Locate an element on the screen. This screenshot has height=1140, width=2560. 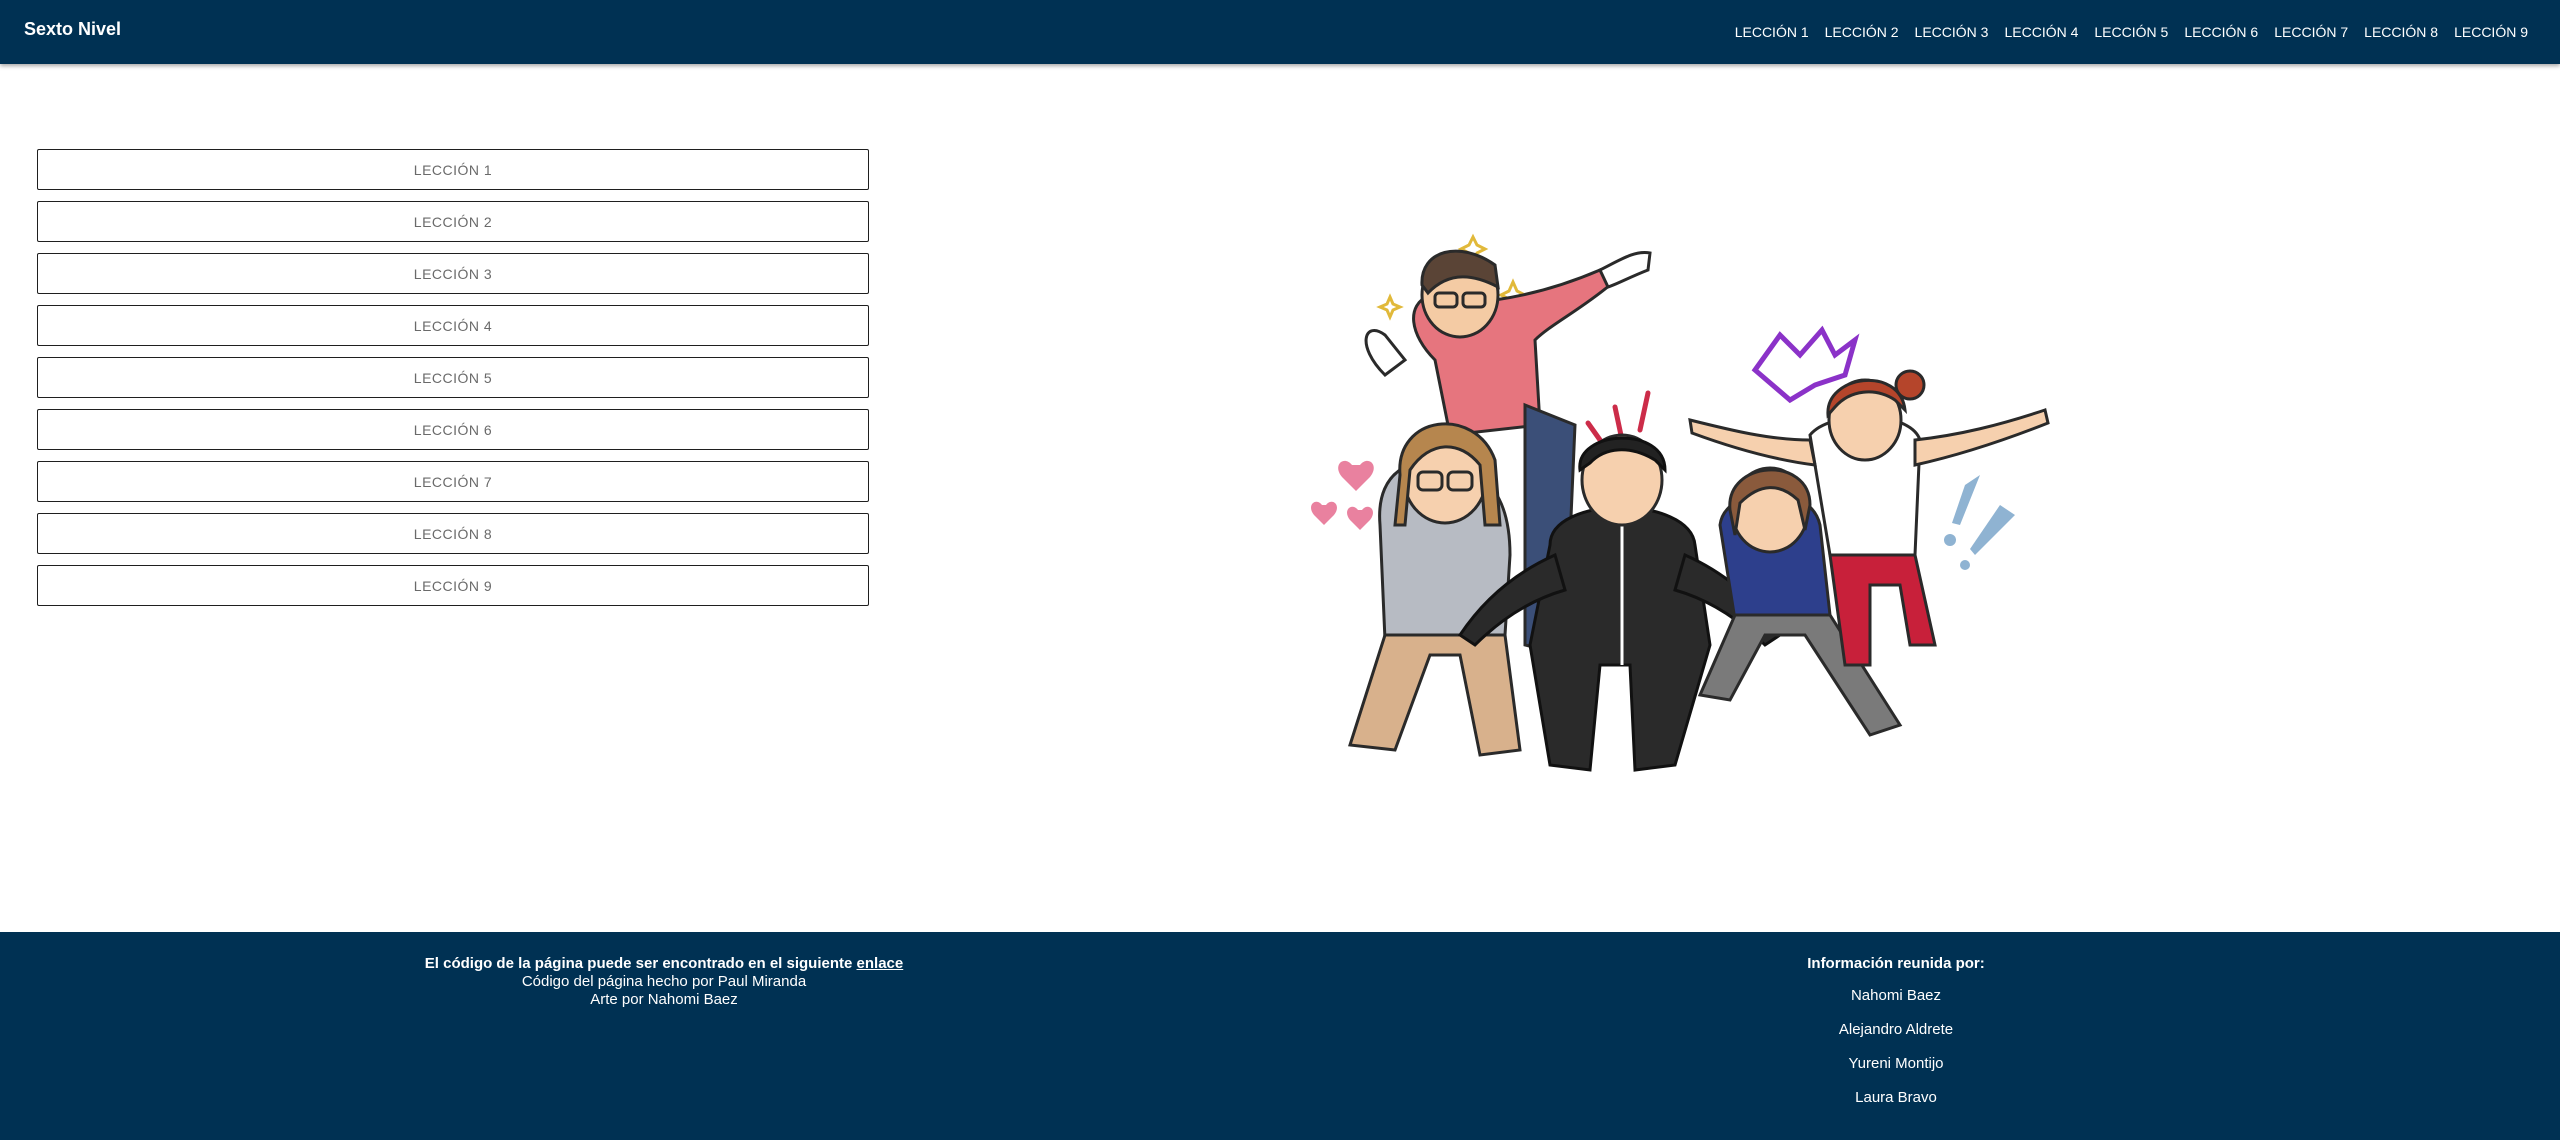
nav-link-leccion-5: LECCIÓN 5 is located at coordinates (2131, 32).